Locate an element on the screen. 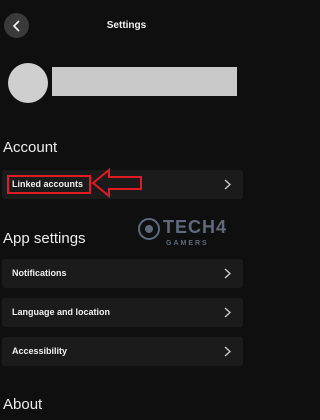  section-header-account: Account is located at coordinates (30, 147).